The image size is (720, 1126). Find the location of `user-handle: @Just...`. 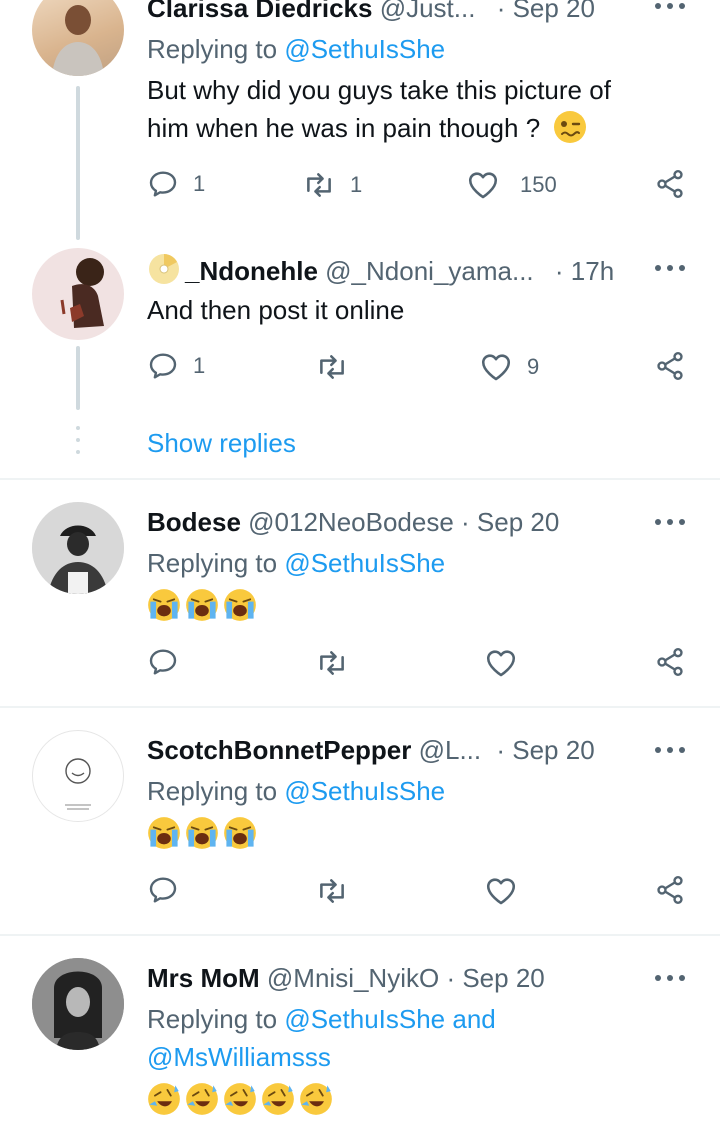

user-handle: @Just... is located at coordinates (428, 11).